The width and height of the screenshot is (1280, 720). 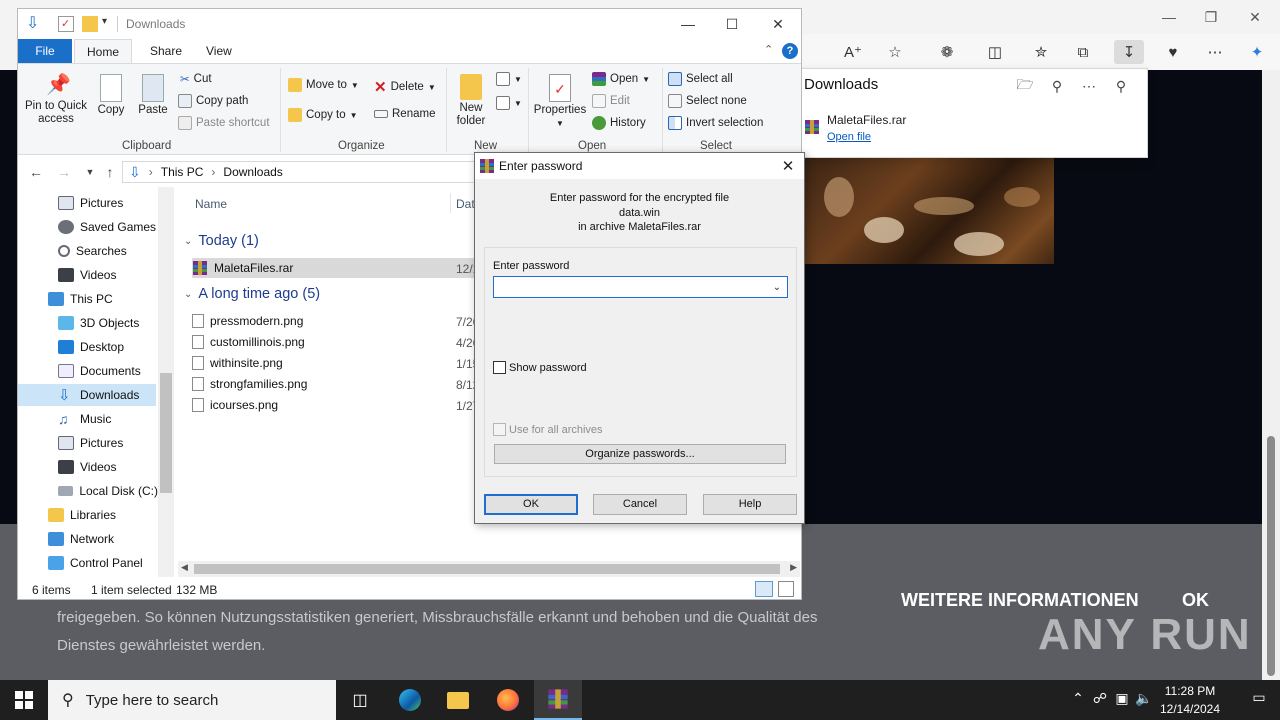 I want to click on copy-path-button: Copy path, so click(x=213, y=101).